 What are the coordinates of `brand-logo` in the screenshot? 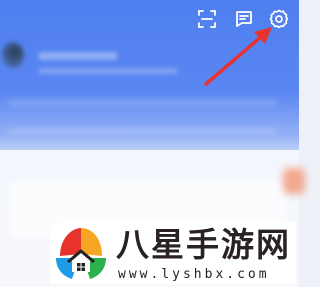 It's located at (81, 253).